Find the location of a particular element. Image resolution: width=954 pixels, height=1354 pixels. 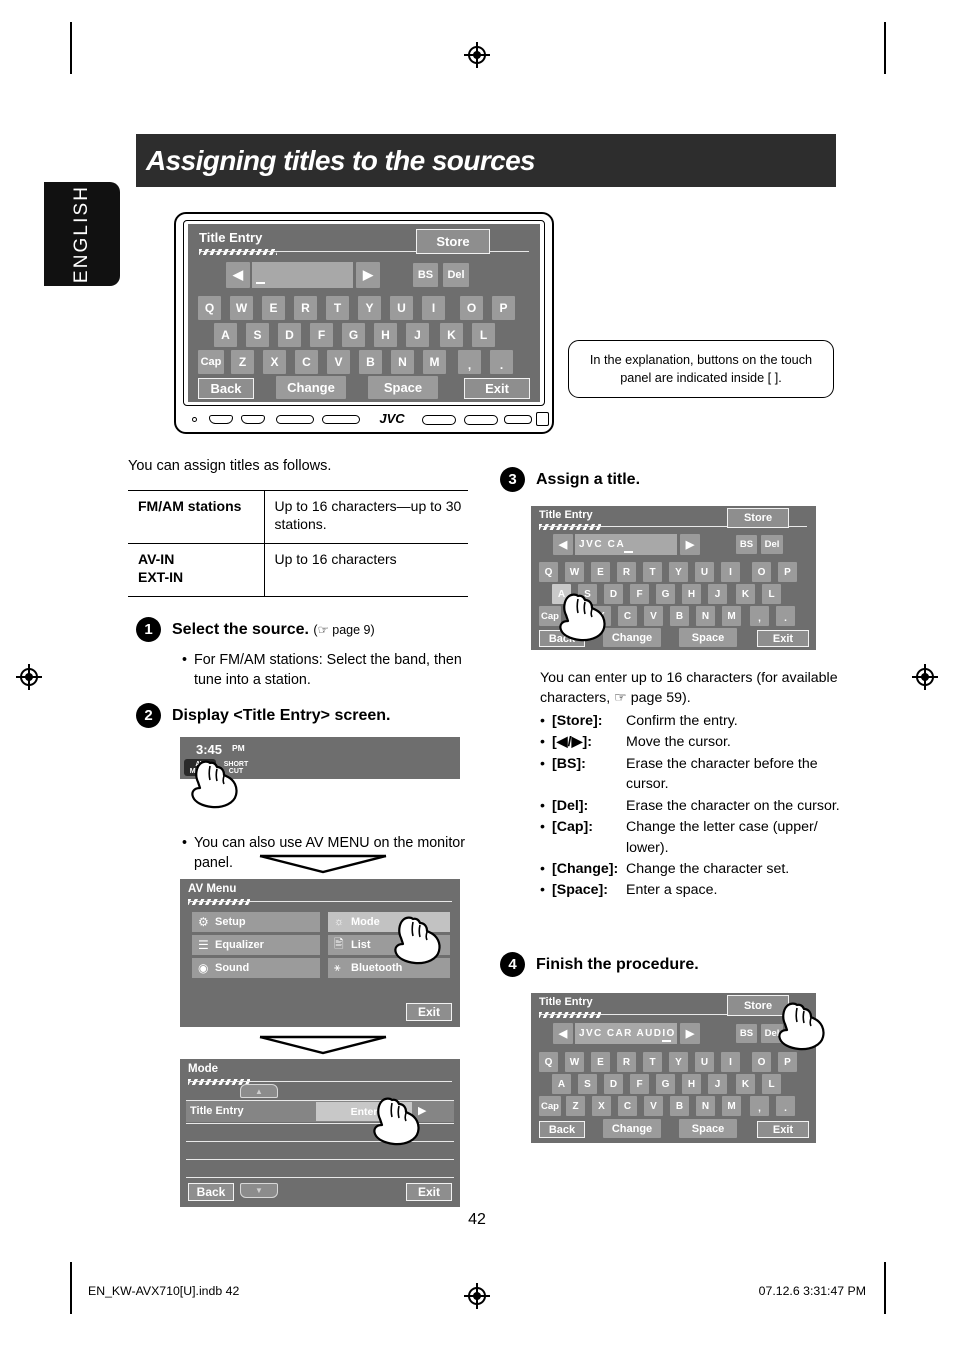

av-menu-item-sound: ◉ Sound is located at coordinates (256, 968).